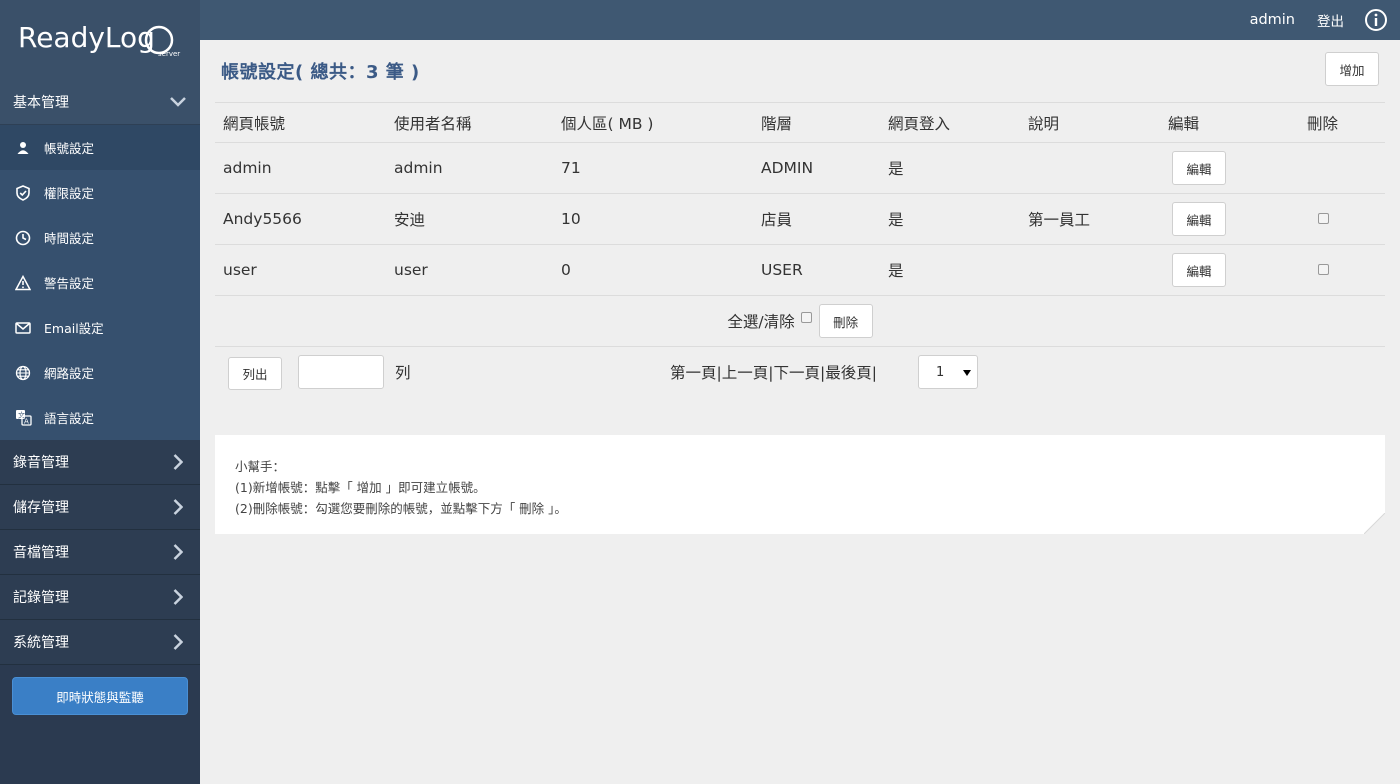 This screenshot has height=784, width=1400. Describe the element at coordinates (100, 372) in the screenshot. I see `sidebar-item-network: 網路設定` at that location.